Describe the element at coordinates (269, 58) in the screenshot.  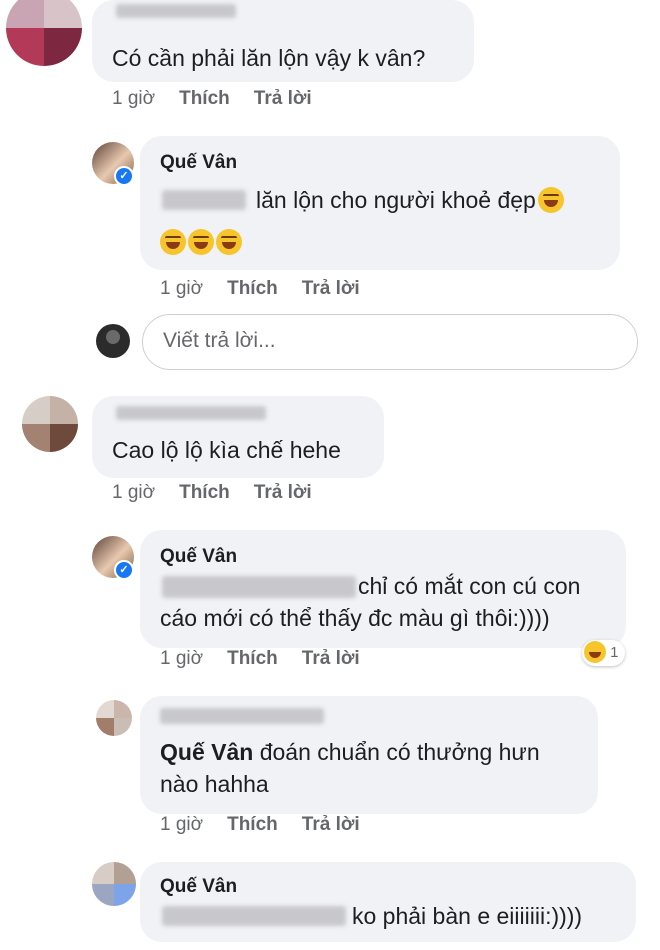
I see `comment-text: Có cần phải lăn lộn vậy k vân?` at that location.